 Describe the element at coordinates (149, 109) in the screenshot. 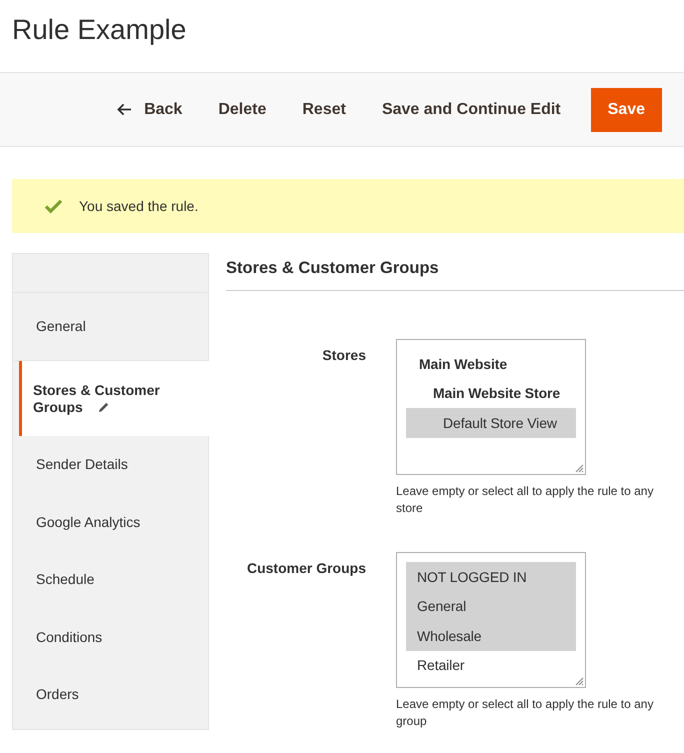

I see `back-button: Back` at that location.